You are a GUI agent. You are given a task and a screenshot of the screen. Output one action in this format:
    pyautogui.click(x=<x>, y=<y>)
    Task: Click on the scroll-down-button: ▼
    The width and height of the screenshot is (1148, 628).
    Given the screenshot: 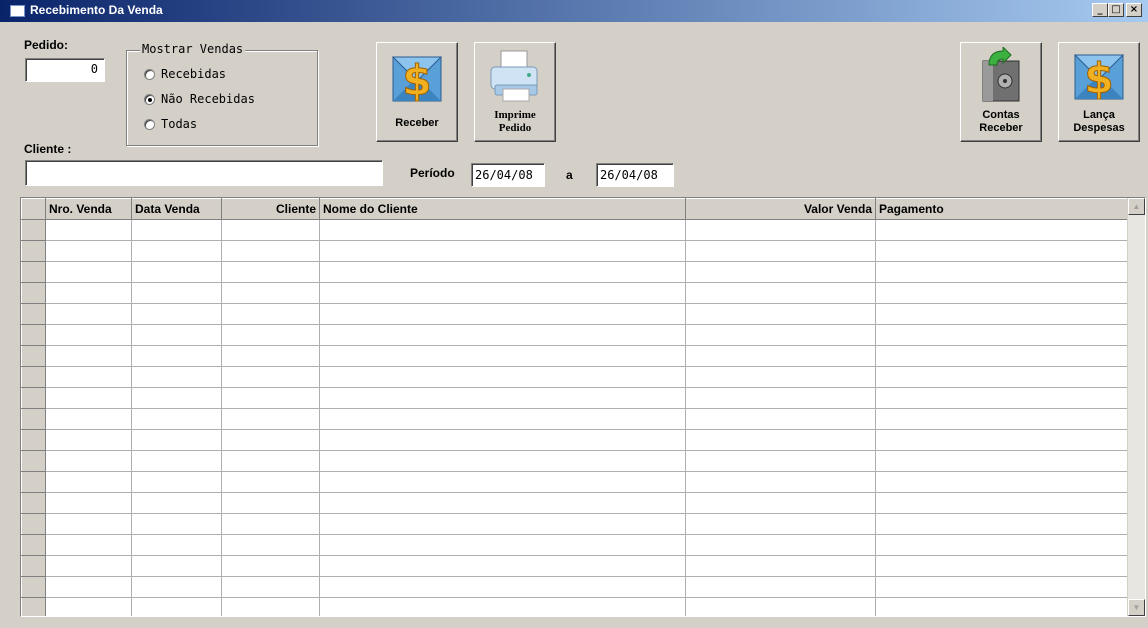 What is the action you would take?
    pyautogui.click(x=1136, y=607)
    